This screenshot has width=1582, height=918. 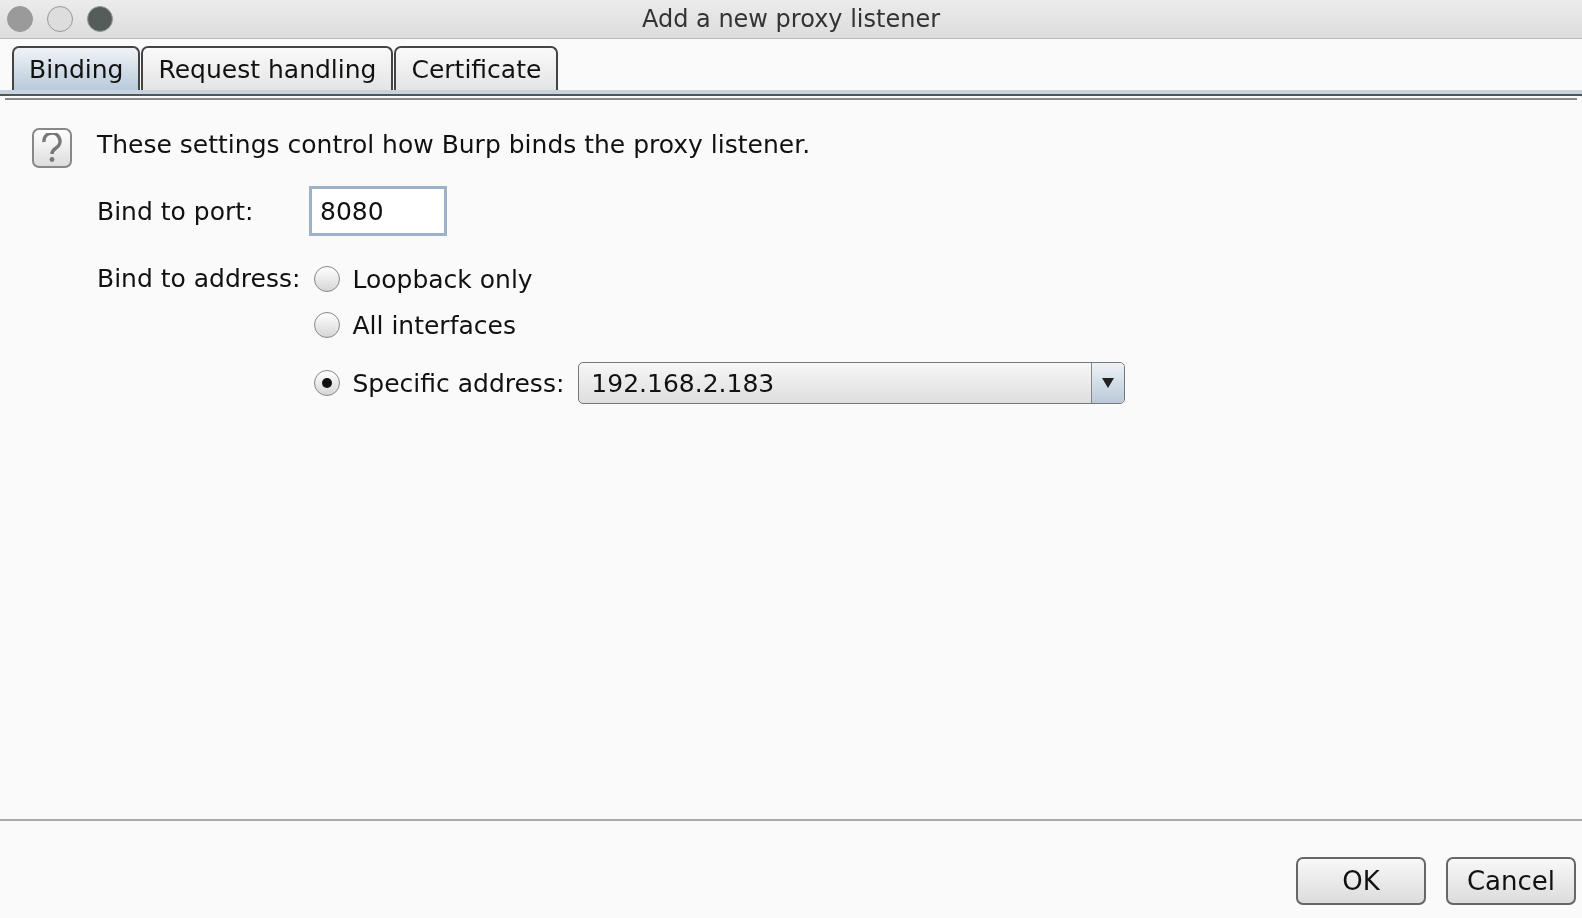 I want to click on caret-icon, so click(x=1108, y=383).